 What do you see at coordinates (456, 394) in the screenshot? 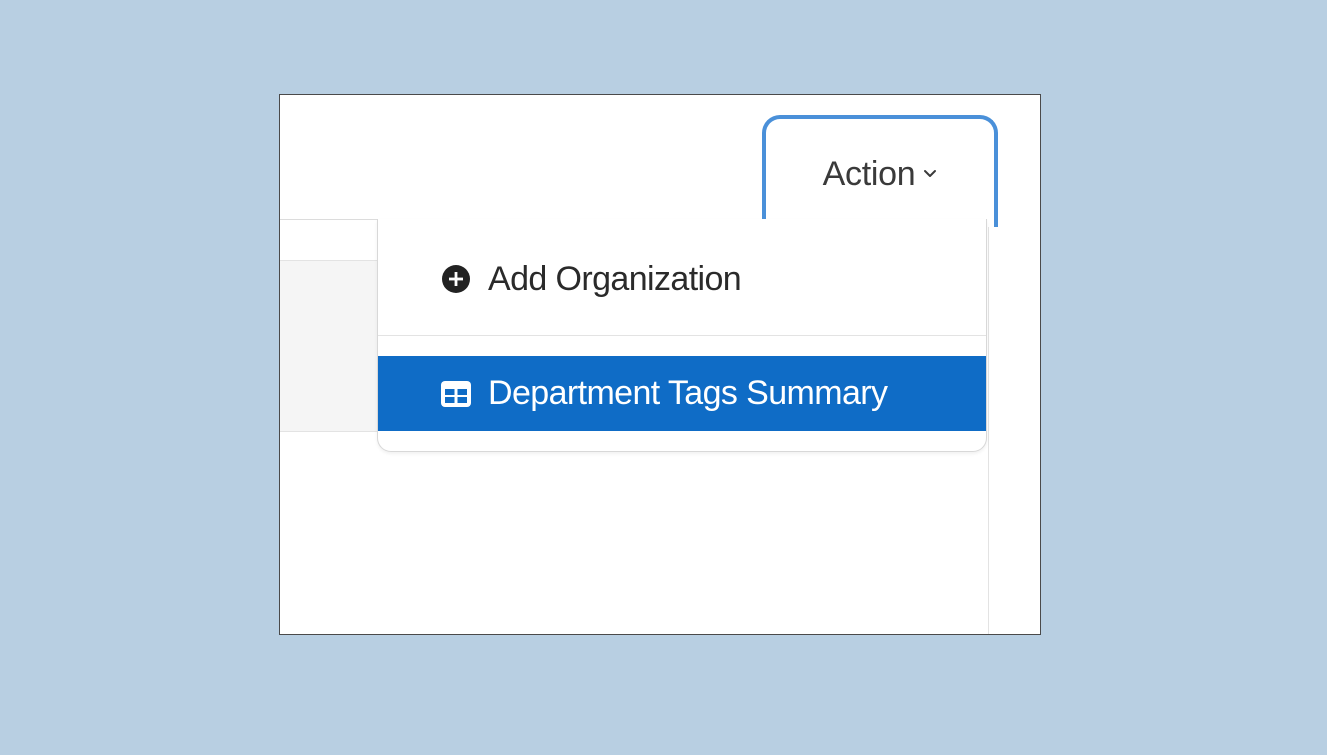
I see `table-icon` at bounding box center [456, 394].